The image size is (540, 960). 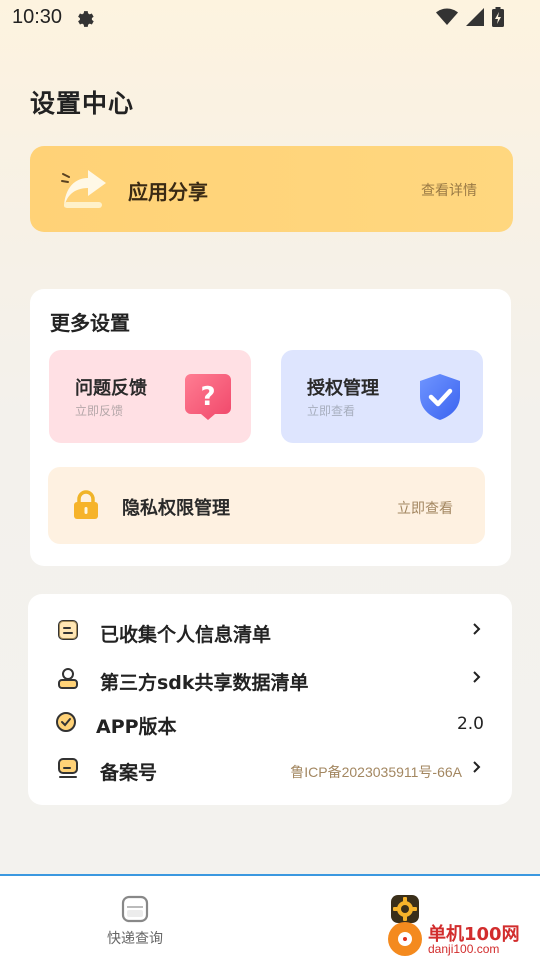 I want to click on list-item-app-version: APP版本 2.0, so click(x=270, y=722).